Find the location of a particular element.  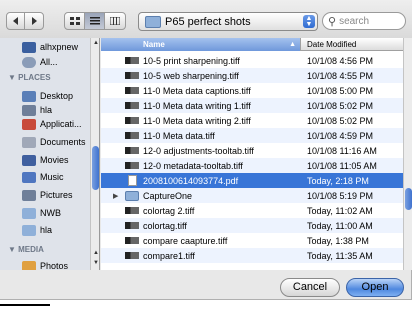

sidebar-item-label: alhxpnew is located at coordinates (59, 47).